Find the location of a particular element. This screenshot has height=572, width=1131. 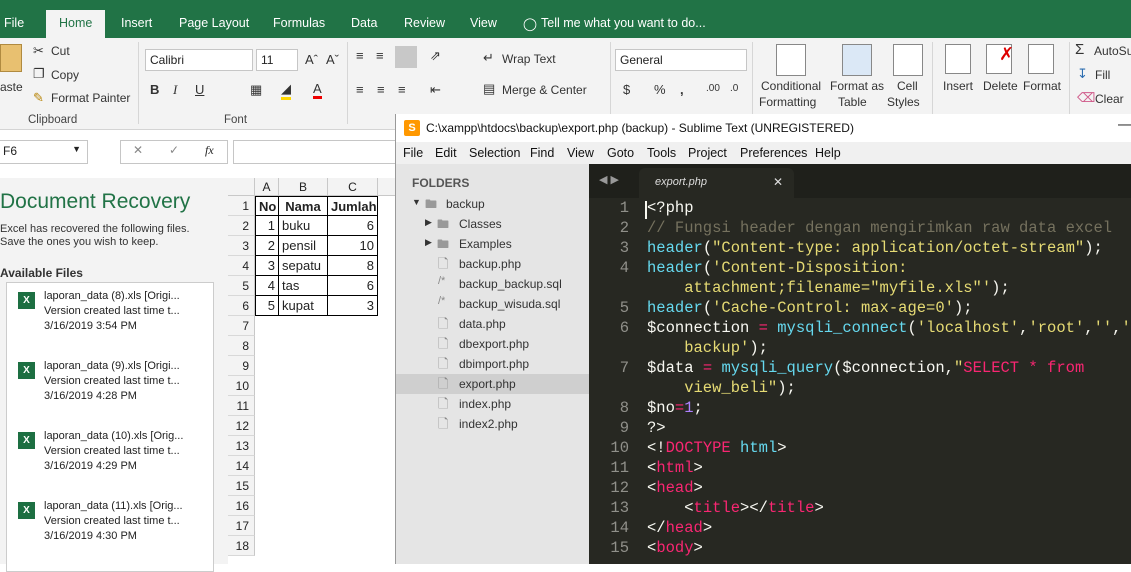

italic-button: I is located at coordinates (175, 90).